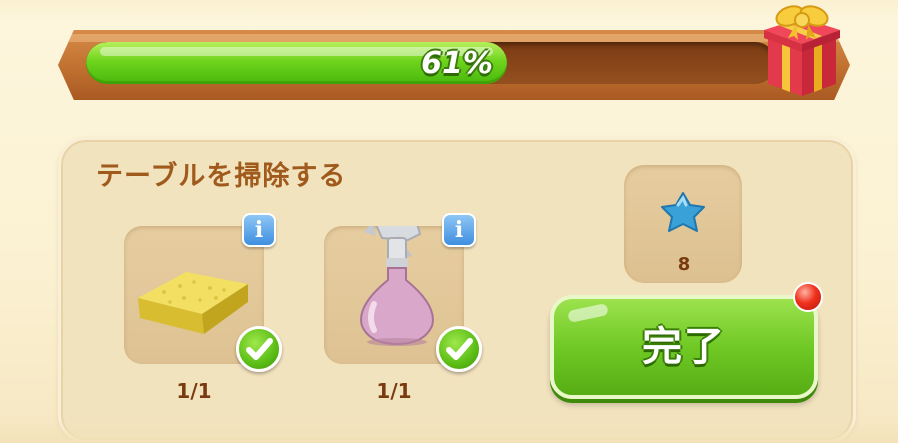  I want to click on item-quantity-spray-bottle: 1/1, so click(394, 391).